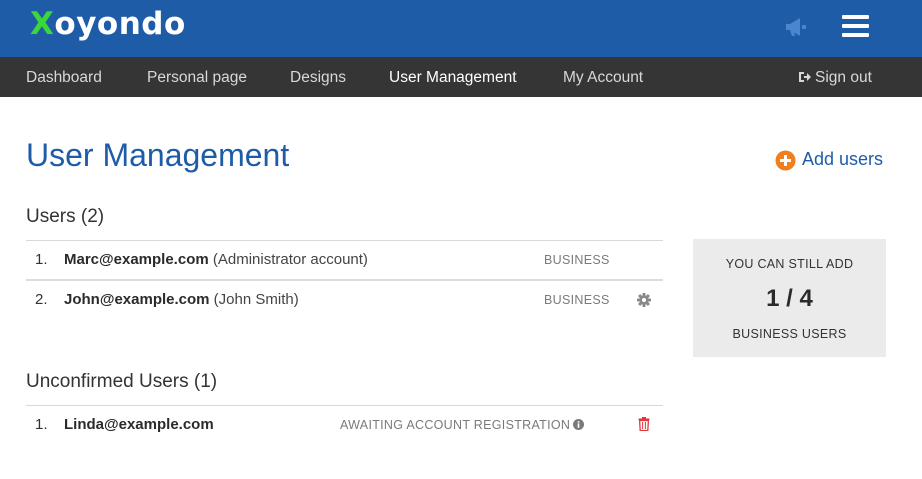 The width and height of the screenshot is (922, 479). I want to click on quota-label-bottom: BUSINESS USERS, so click(789, 334).